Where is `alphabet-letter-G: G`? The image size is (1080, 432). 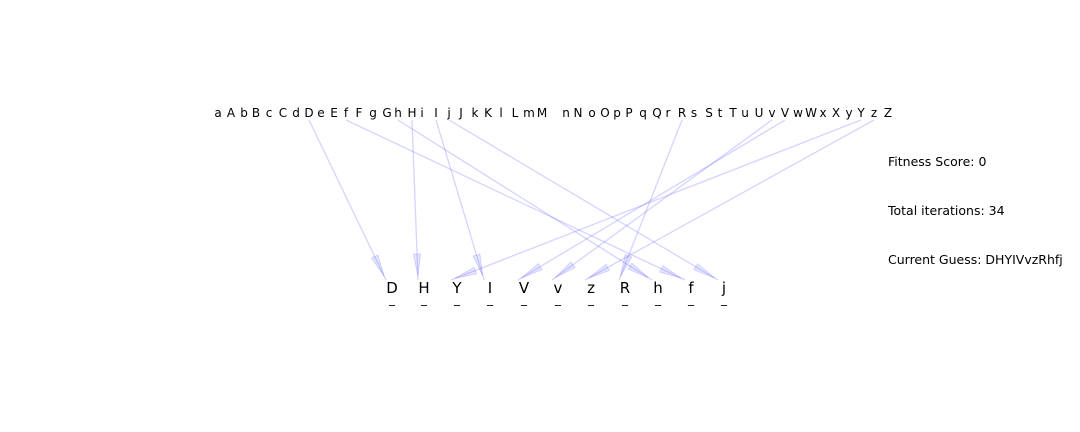 alphabet-letter-G: G is located at coordinates (387, 113).